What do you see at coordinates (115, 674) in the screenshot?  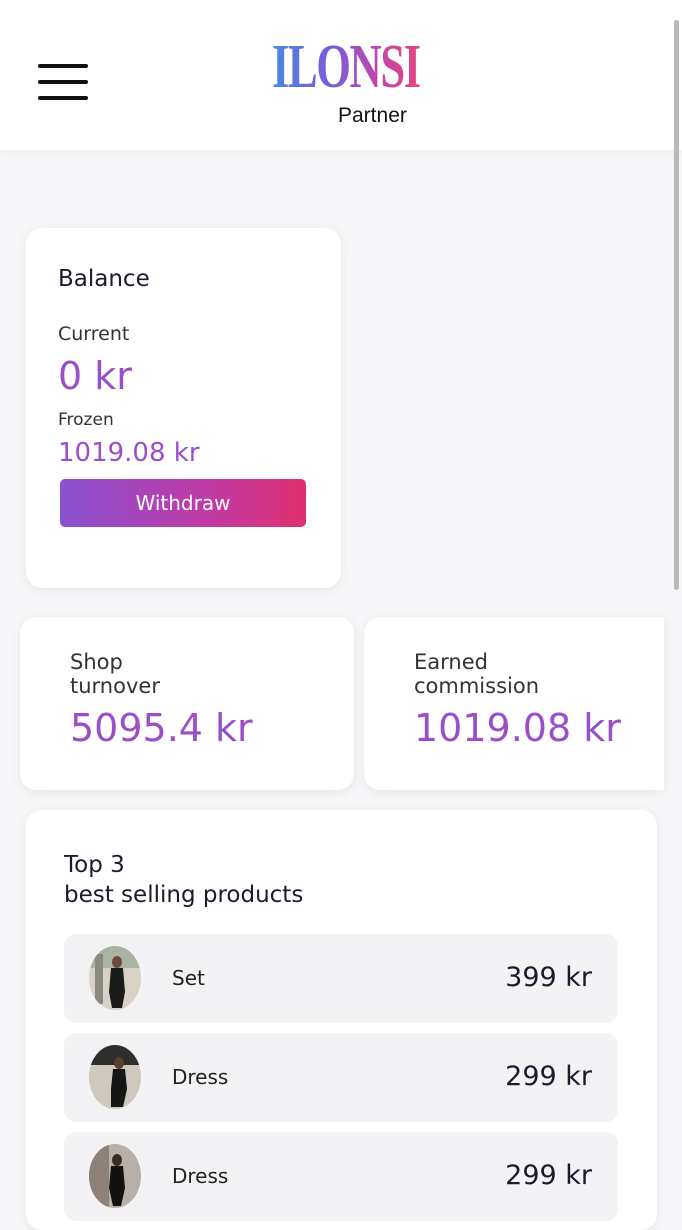 I see `shop-turnover-label-text: Shop turnover` at bounding box center [115, 674].